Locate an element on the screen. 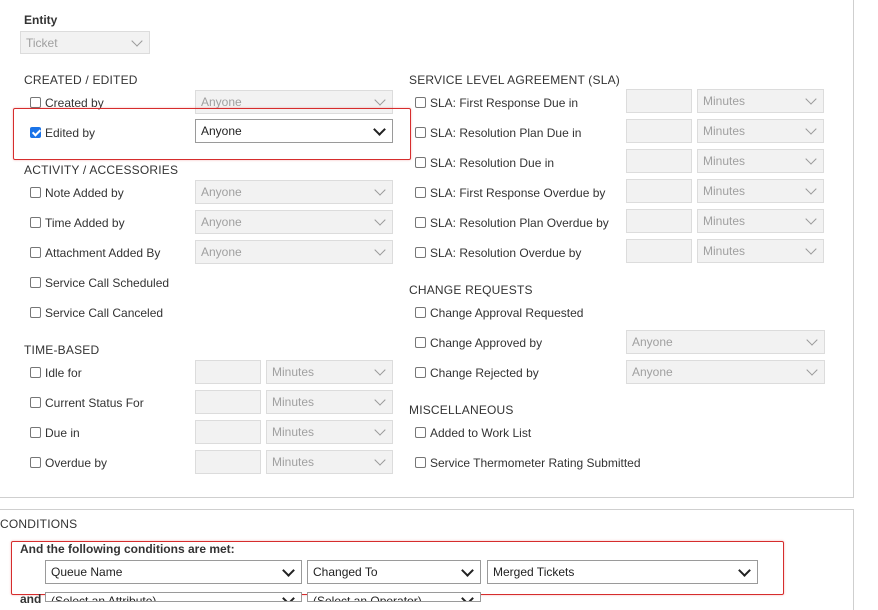  sla-first-response-overdue-unit: Minutes is located at coordinates (760, 191).